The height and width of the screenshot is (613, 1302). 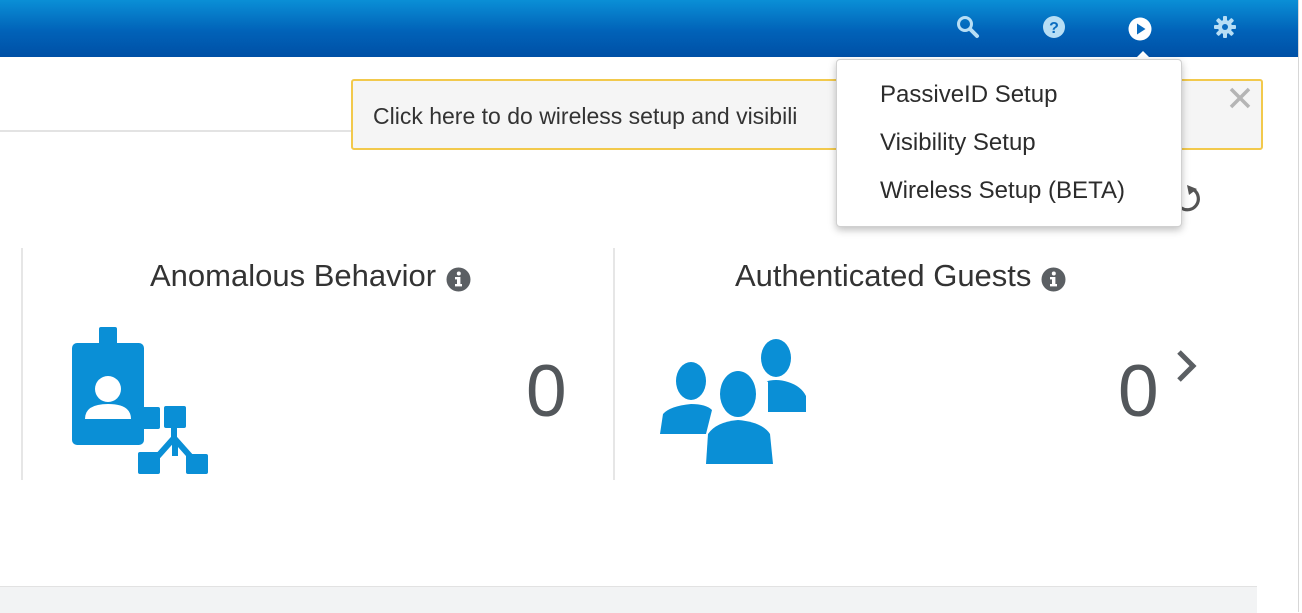 What do you see at coordinates (1300, 306) in the screenshot?
I see `window-edge` at bounding box center [1300, 306].